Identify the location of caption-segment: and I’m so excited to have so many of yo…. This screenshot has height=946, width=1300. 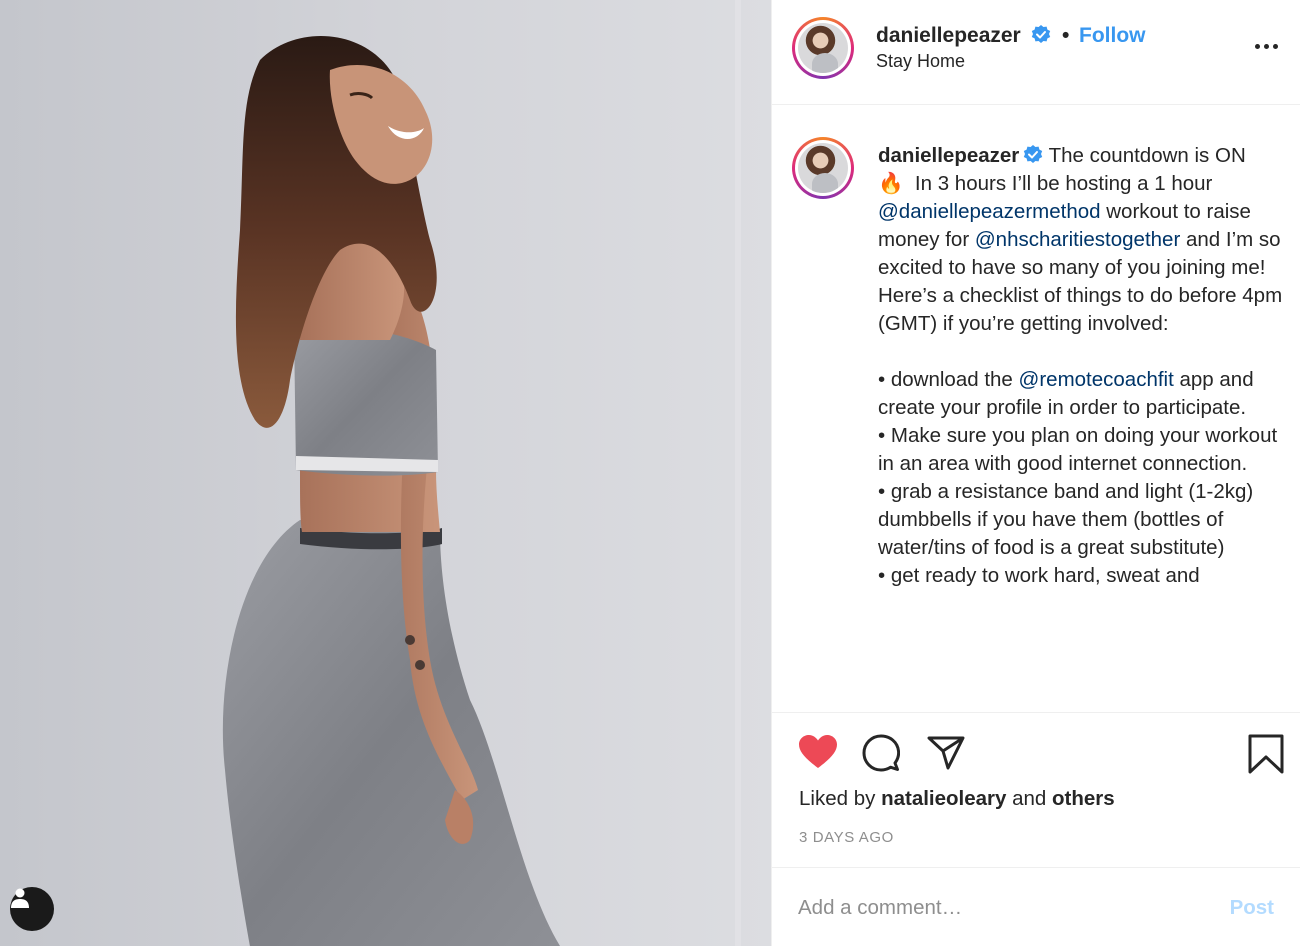
(1080, 309).